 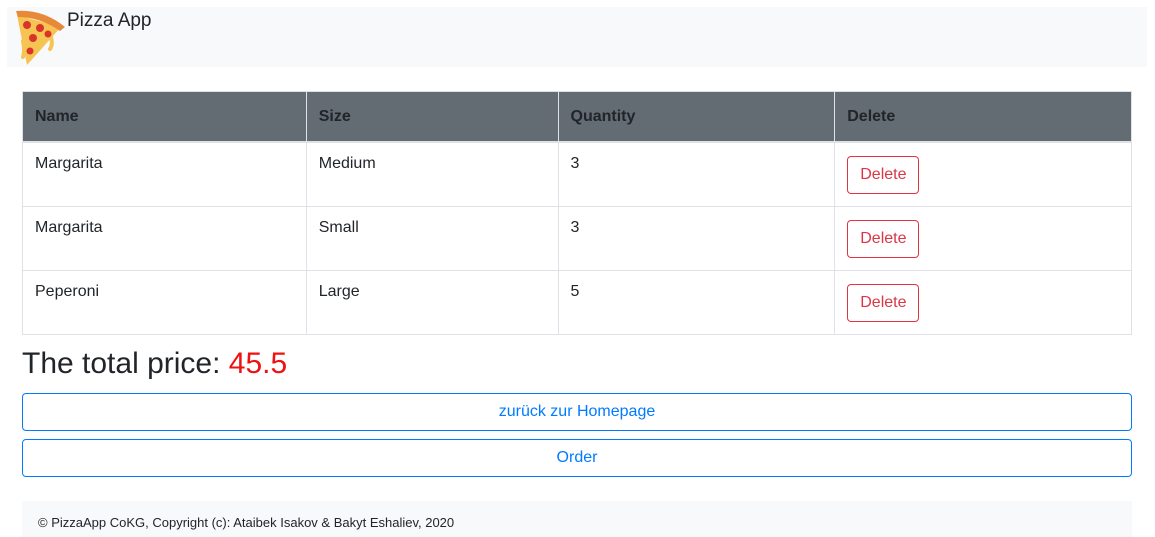 I want to click on cell-size: Medium, so click(x=432, y=174).